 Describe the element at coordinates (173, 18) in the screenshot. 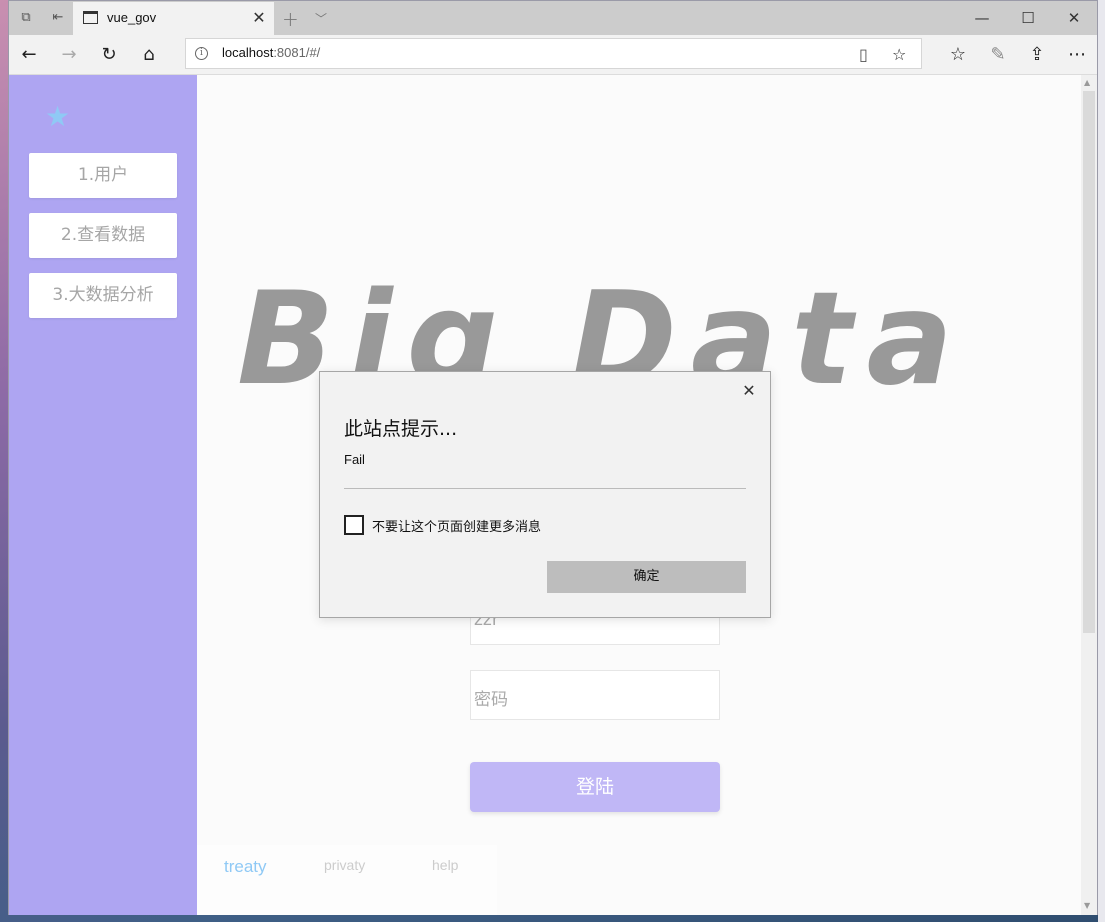

I see `browser-tab: vue_gov ✕` at that location.